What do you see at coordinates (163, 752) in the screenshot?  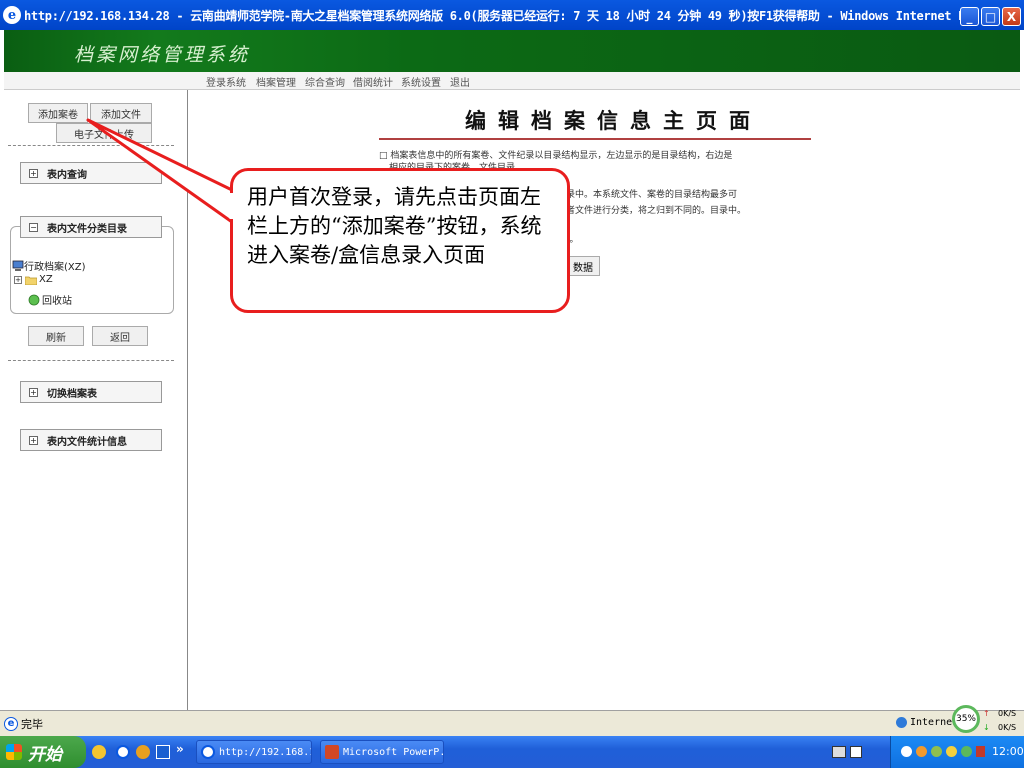 I see `quicklaunch-desktop-icon` at bounding box center [163, 752].